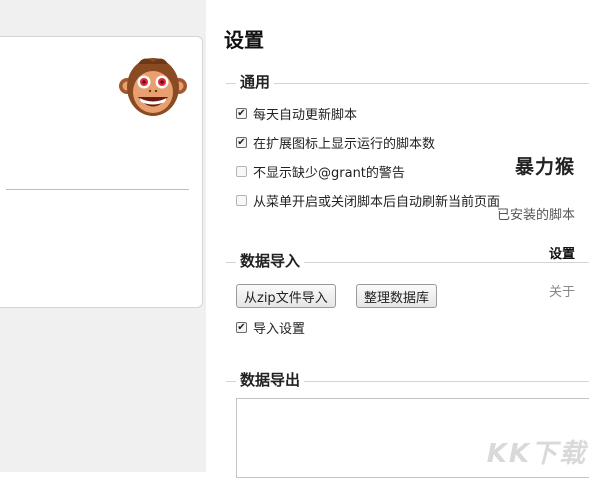  Describe the element at coordinates (536, 213) in the screenshot. I see `sidebar-item-installed-scripts: 已安装的脚本` at that location.